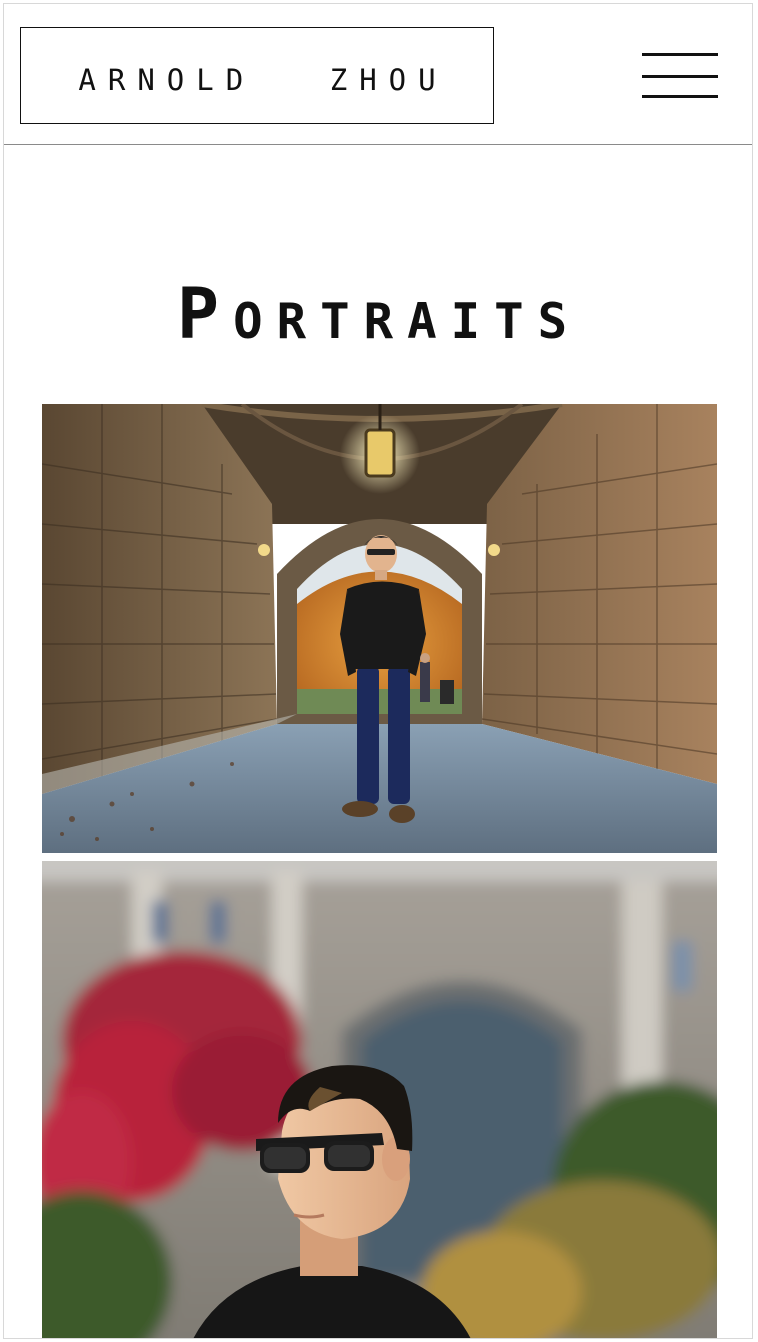 The height and width of the screenshot is (1342, 758). I want to click on logo-last-name: Zhou, so click(388, 75).